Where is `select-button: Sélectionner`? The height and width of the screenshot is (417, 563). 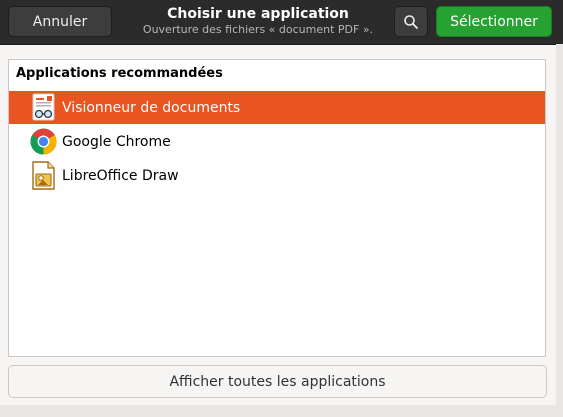
select-button: Sélectionner is located at coordinates (494, 21).